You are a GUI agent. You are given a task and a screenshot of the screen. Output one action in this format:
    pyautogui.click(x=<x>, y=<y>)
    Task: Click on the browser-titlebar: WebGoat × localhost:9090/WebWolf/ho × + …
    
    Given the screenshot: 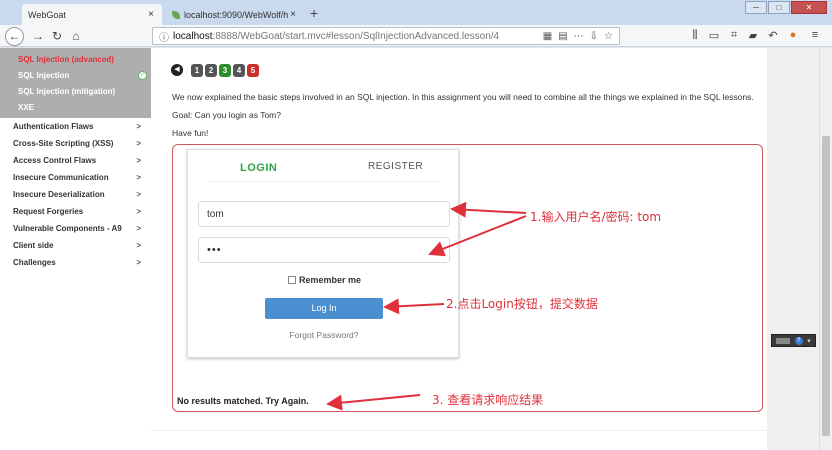 What is the action you would take?
    pyautogui.click(x=416, y=12)
    